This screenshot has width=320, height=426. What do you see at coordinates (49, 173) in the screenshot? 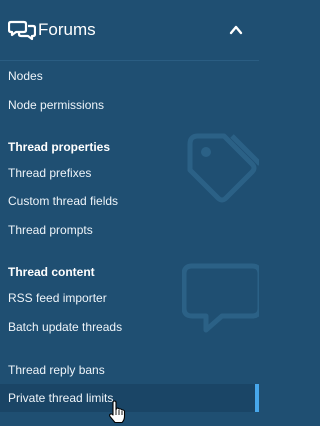
I see `nav-item-thread-prefixes: Thread prefixes` at bounding box center [49, 173].